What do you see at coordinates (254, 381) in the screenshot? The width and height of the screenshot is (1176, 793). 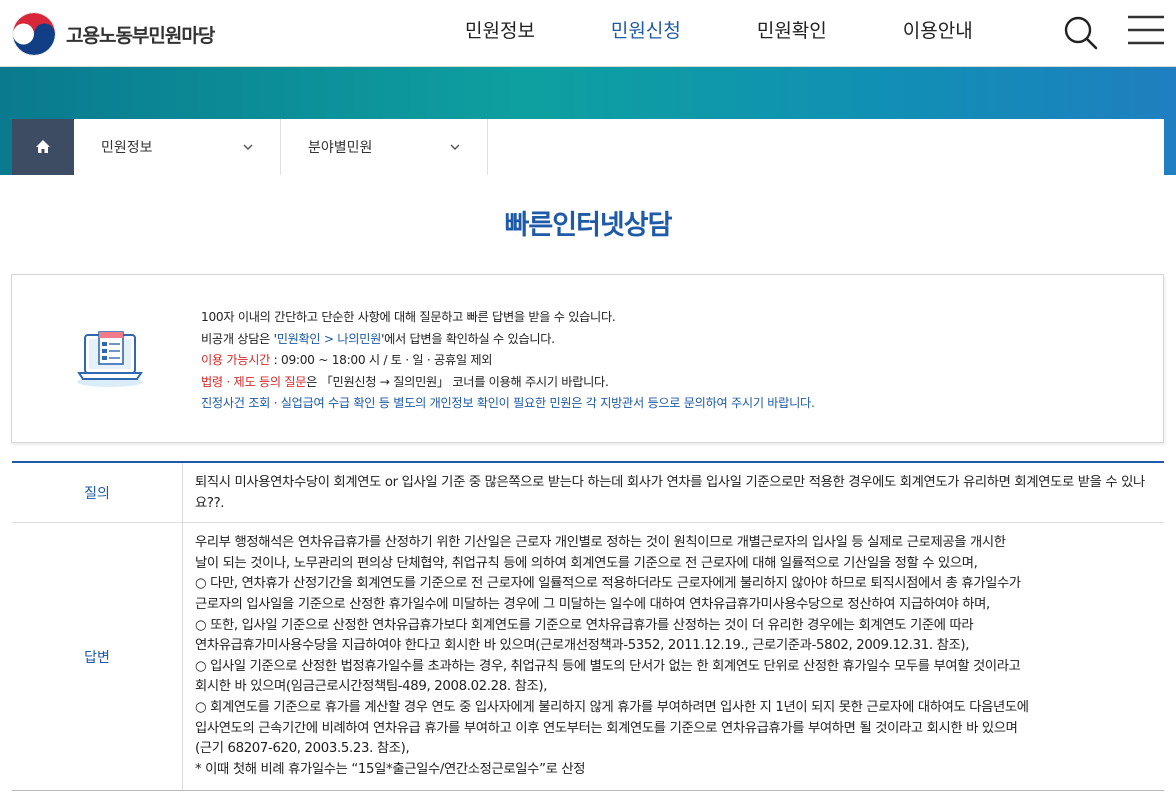 I see `law-question-label: 법령 · 제도 등의 질문` at bounding box center [254, 381].